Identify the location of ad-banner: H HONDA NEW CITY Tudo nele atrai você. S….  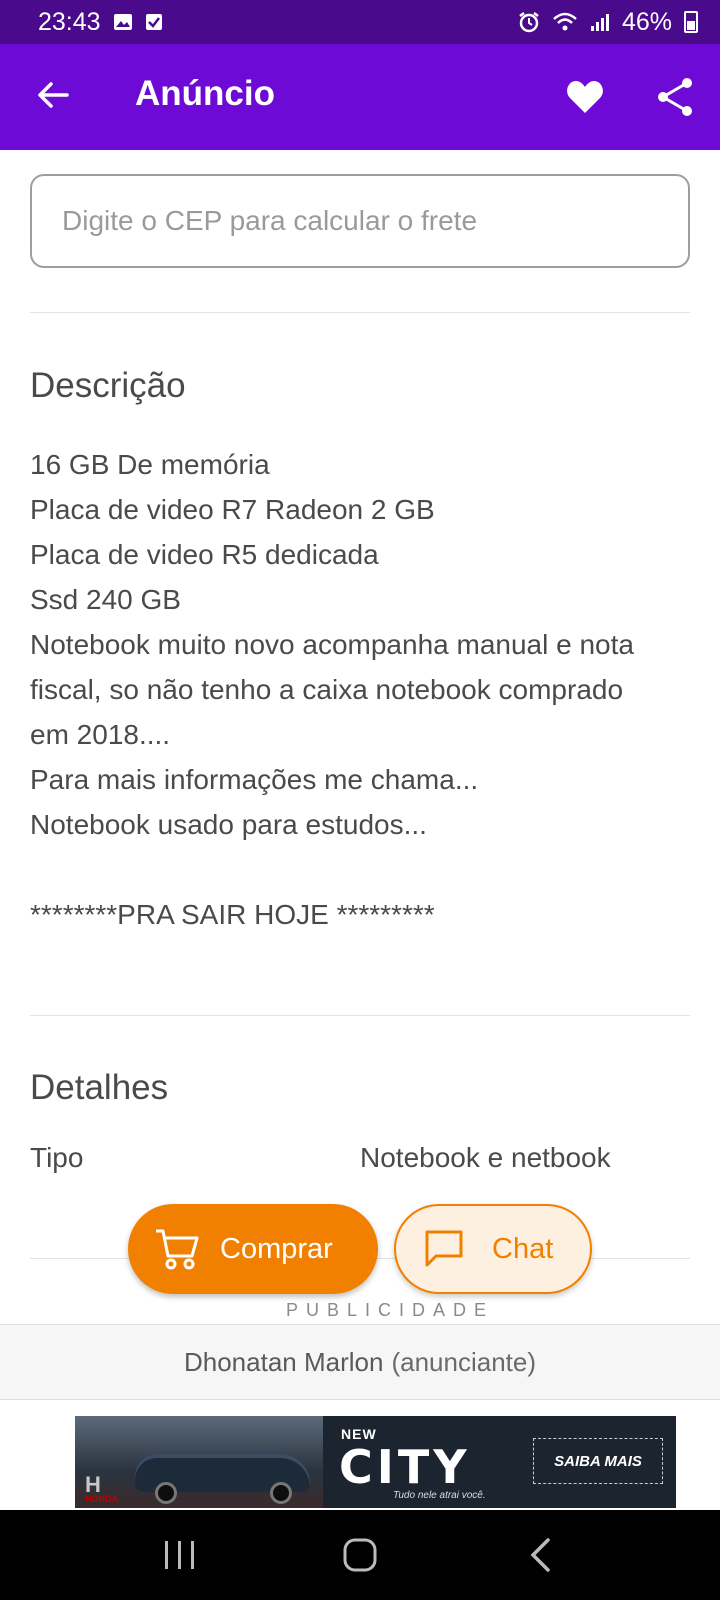
(375, 1462).